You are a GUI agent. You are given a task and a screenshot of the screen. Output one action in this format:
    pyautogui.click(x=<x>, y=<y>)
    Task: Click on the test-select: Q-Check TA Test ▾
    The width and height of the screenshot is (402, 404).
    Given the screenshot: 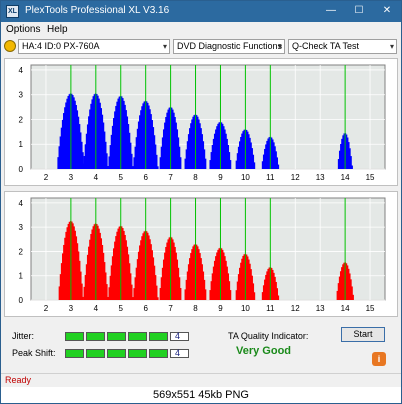 What is the action you would take?
    pyautogui.click(x=342, y=46)
    